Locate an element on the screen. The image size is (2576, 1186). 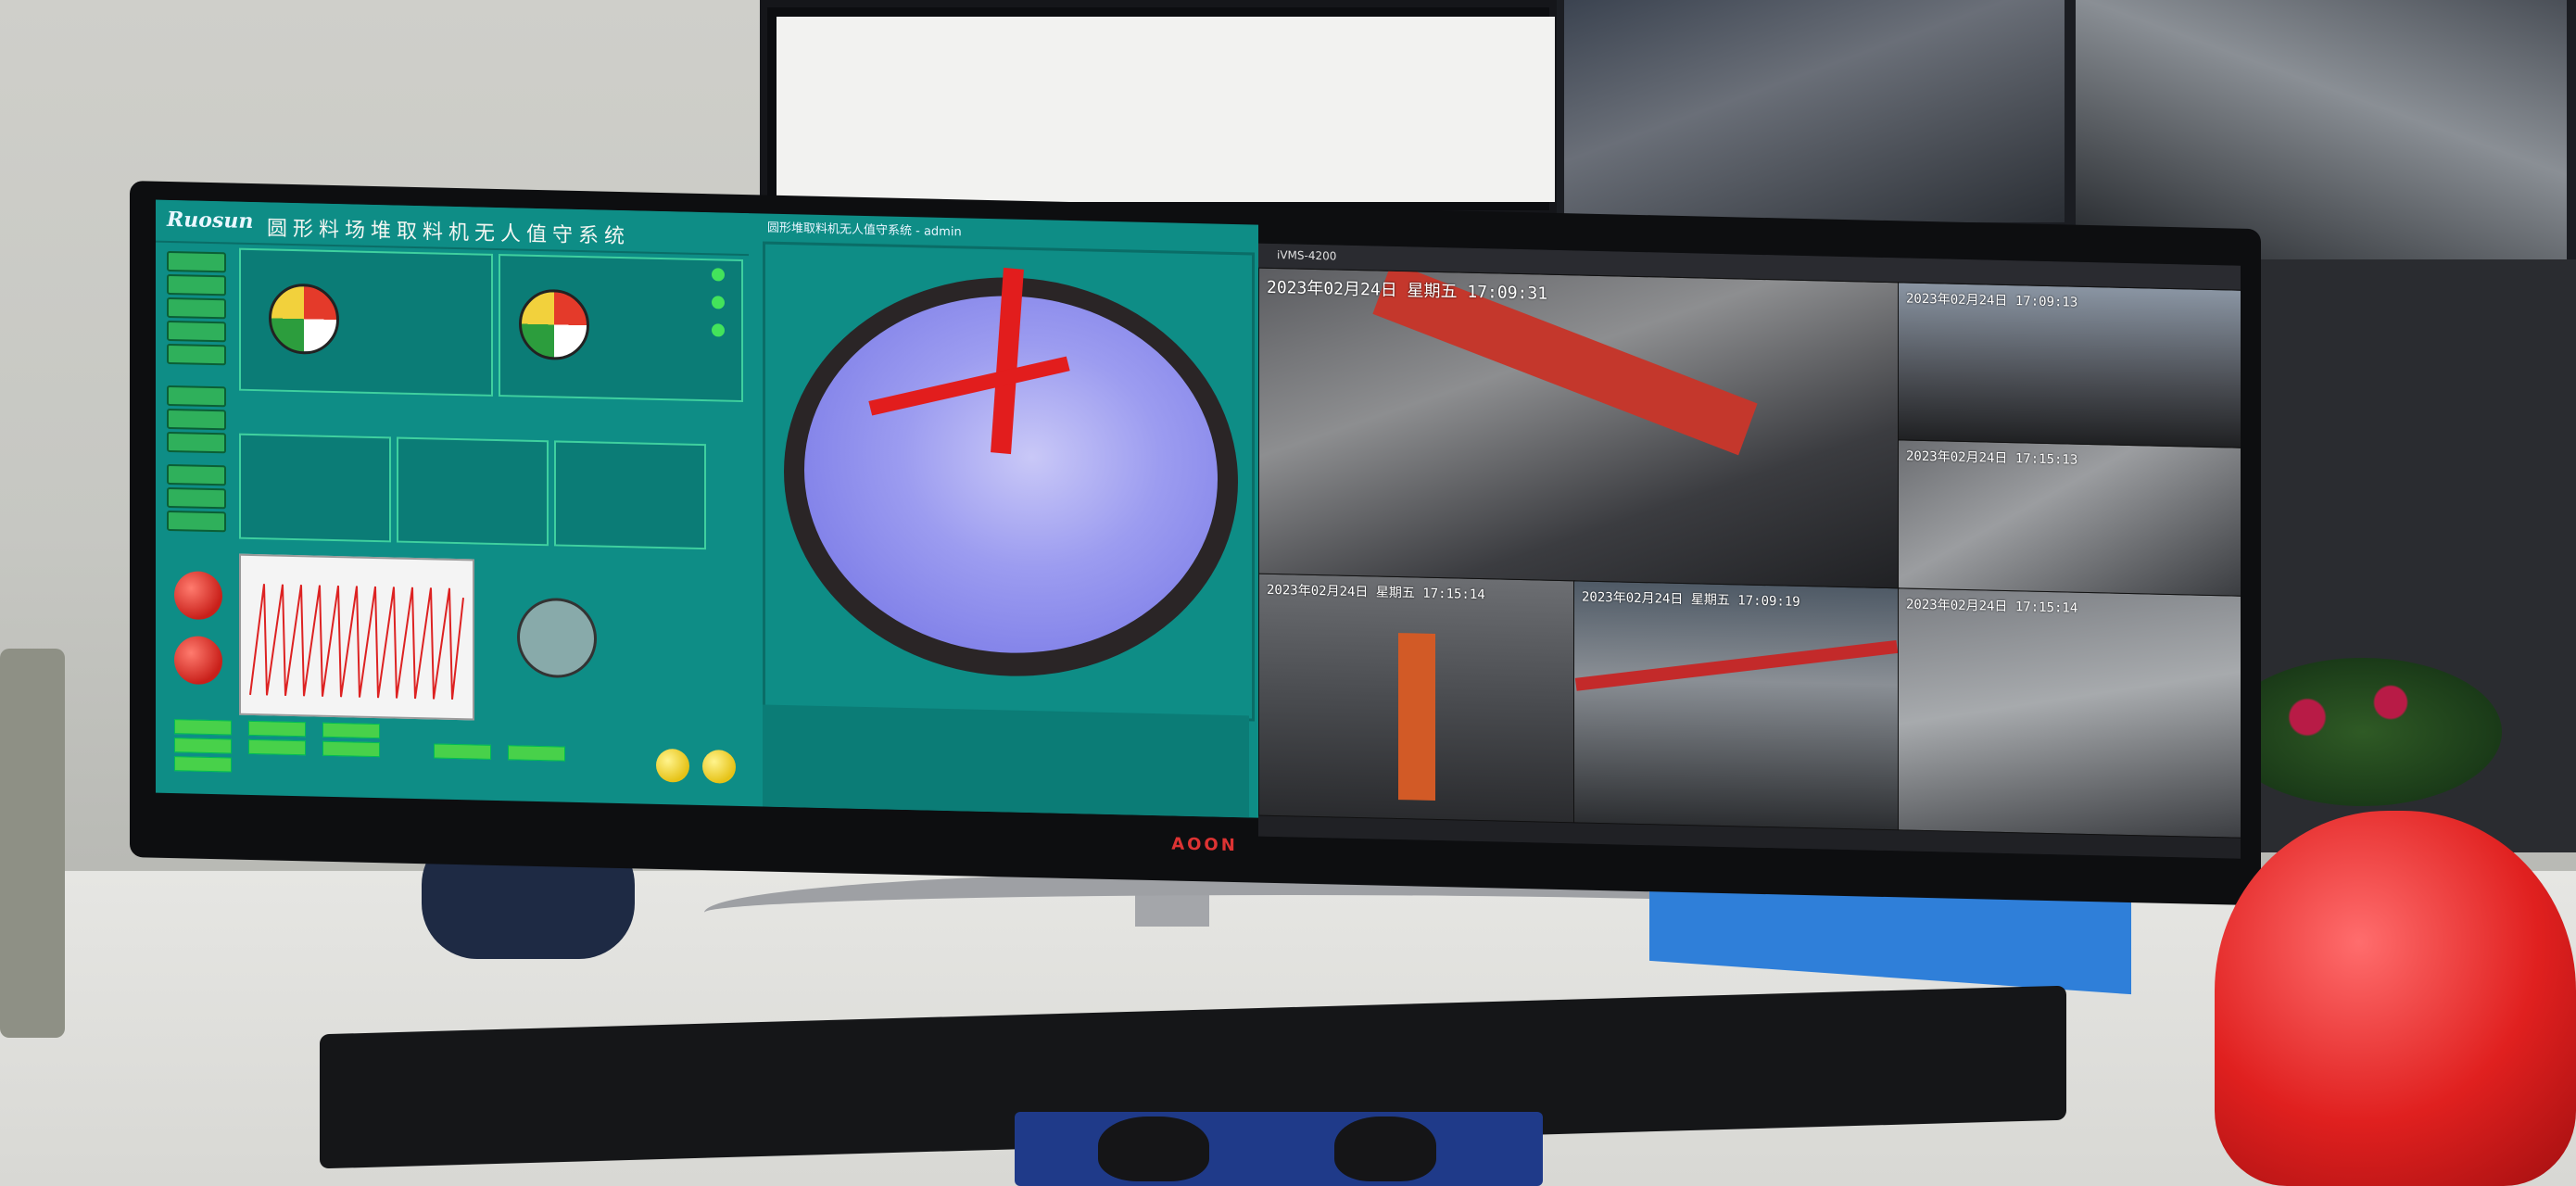
water-bottle is located at coordinates (32, 843).